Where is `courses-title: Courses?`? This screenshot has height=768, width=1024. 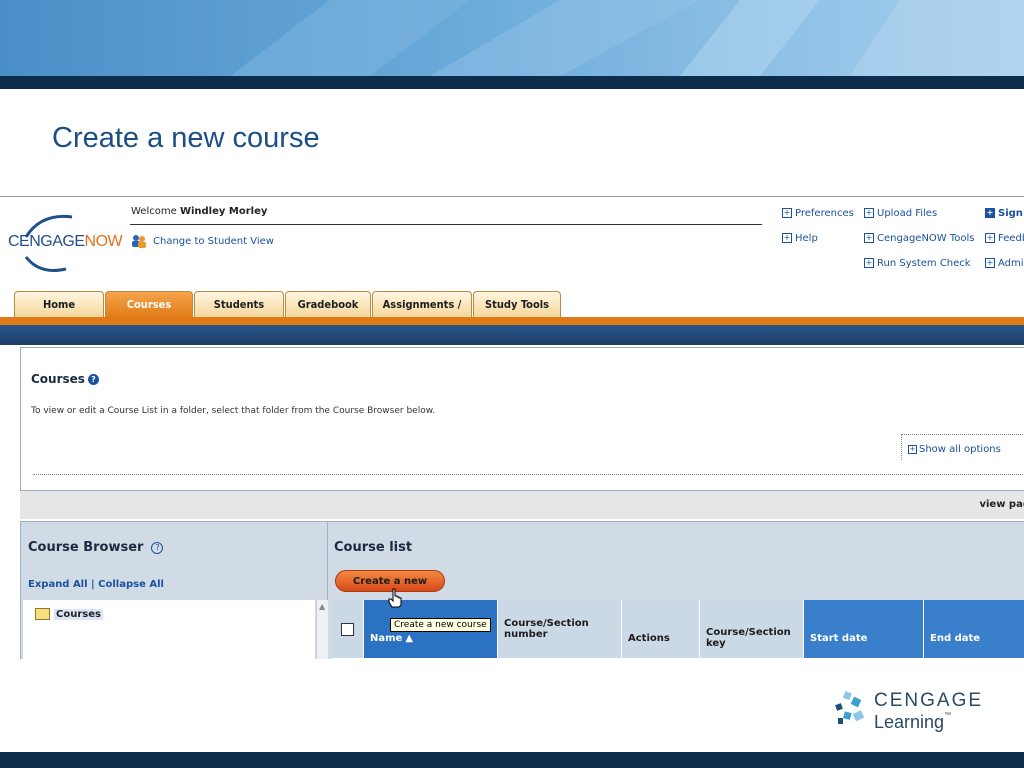 courses-title: Courses? is located at coordinates (65, 379).